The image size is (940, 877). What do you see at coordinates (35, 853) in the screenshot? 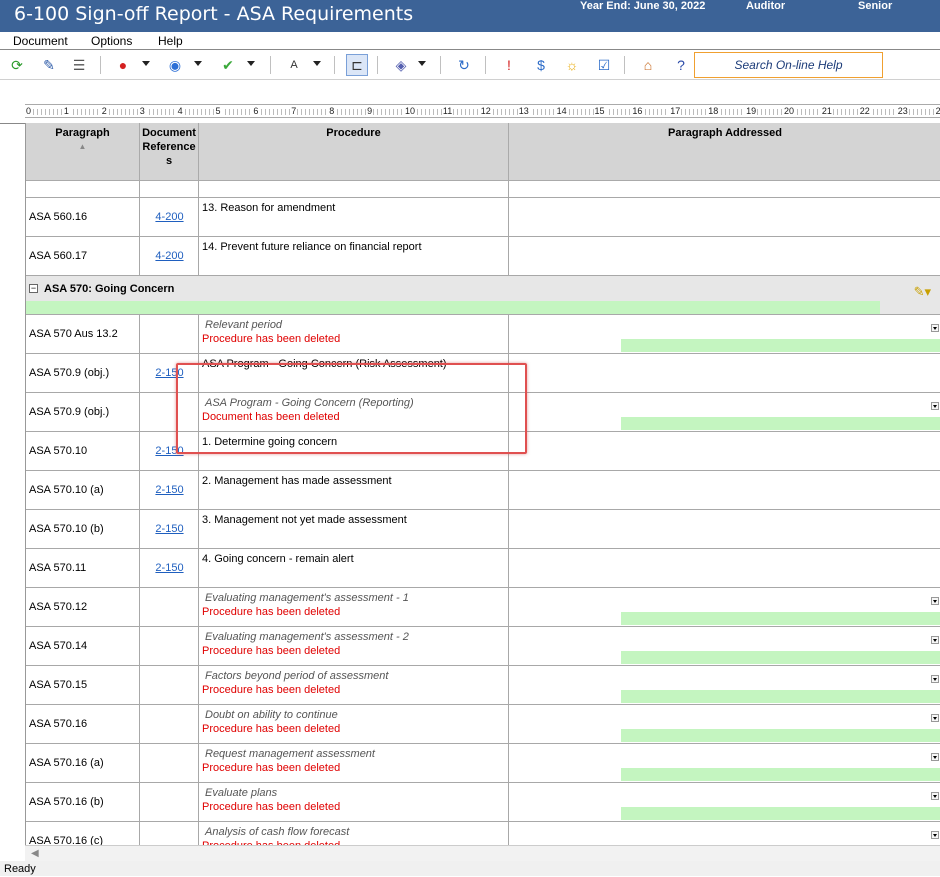
I see `scroll-left-icon: ◀` at bounding box center [35, 853].